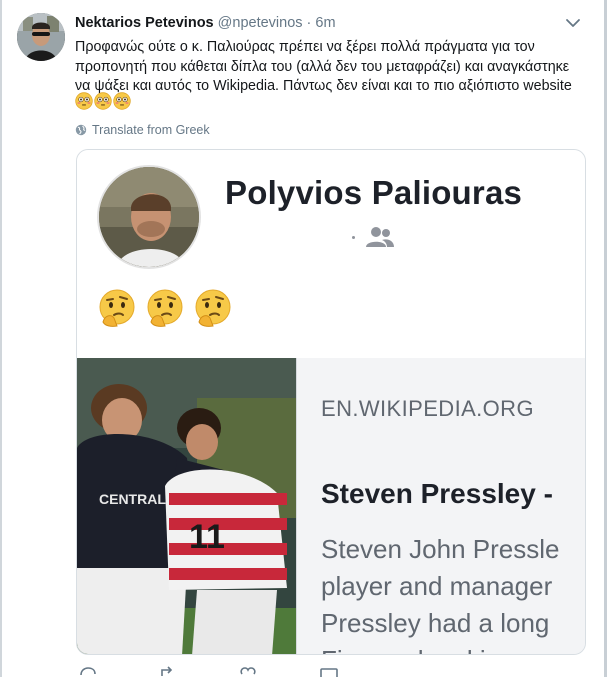  I want to click on fb-emoji-row, so click(165, 308).